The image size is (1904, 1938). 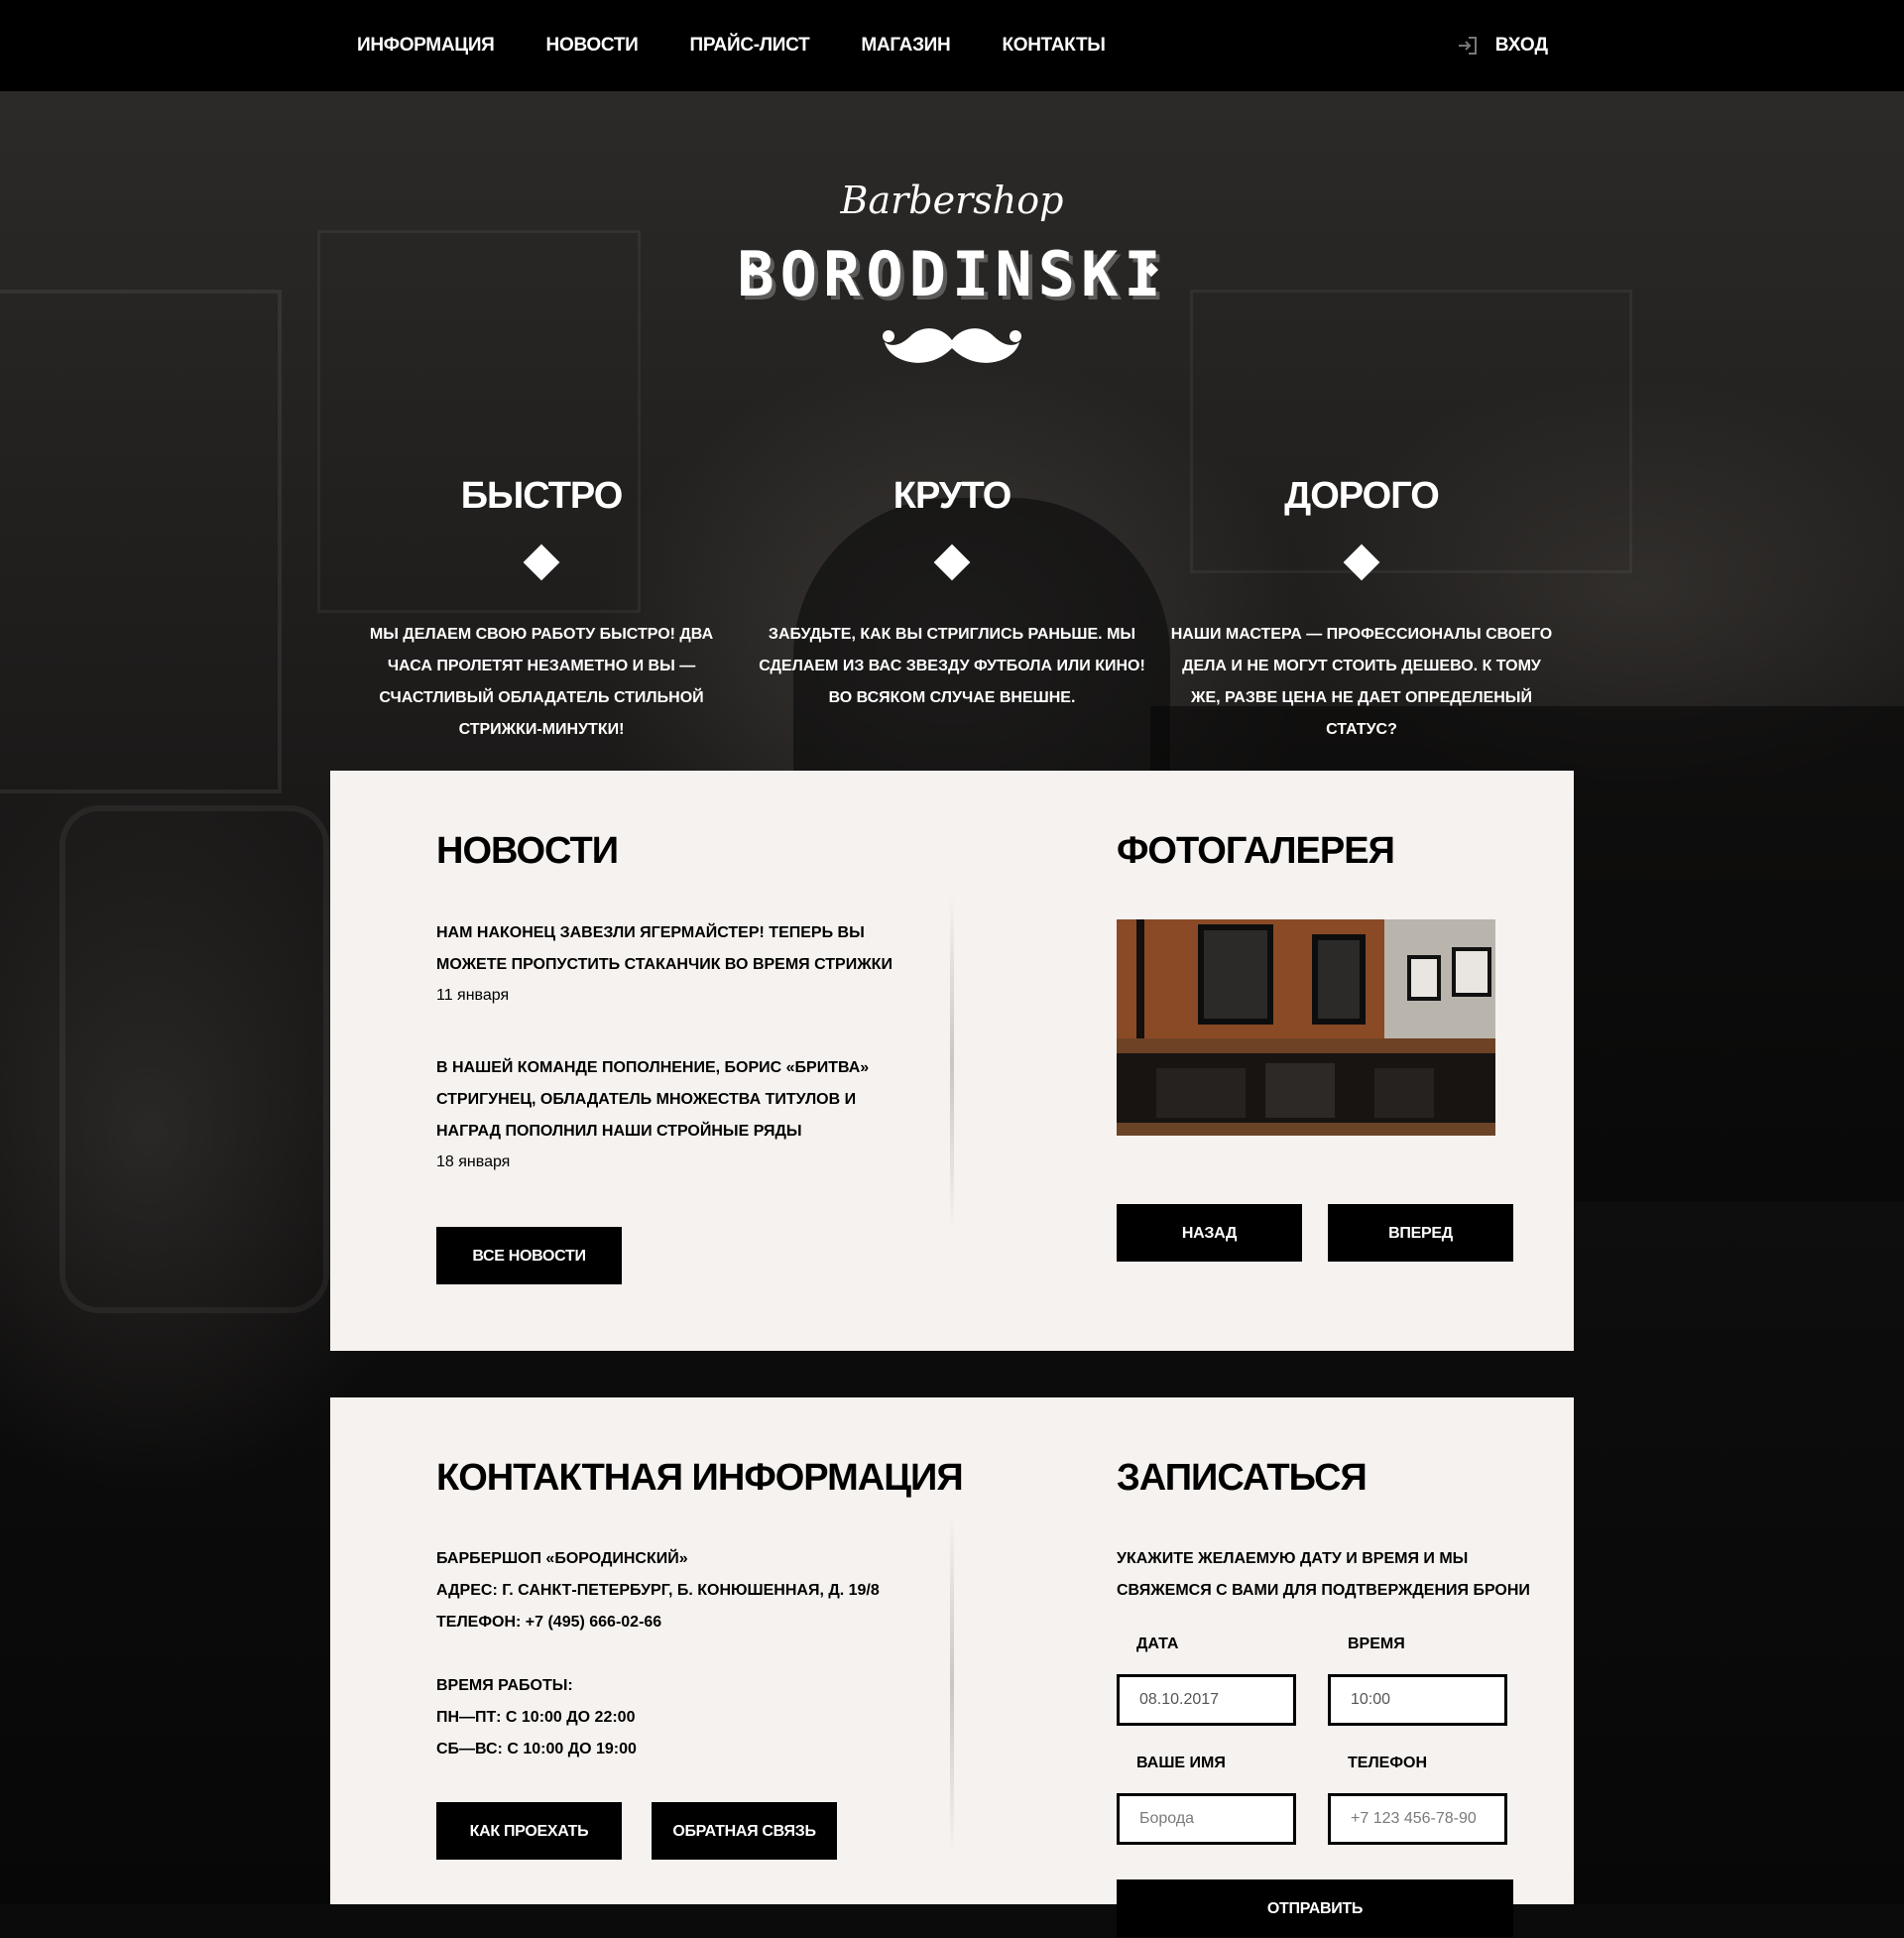 I want to click on route-button: КАК ПРОЕХАТЬ, so click(x=529, y=1831).